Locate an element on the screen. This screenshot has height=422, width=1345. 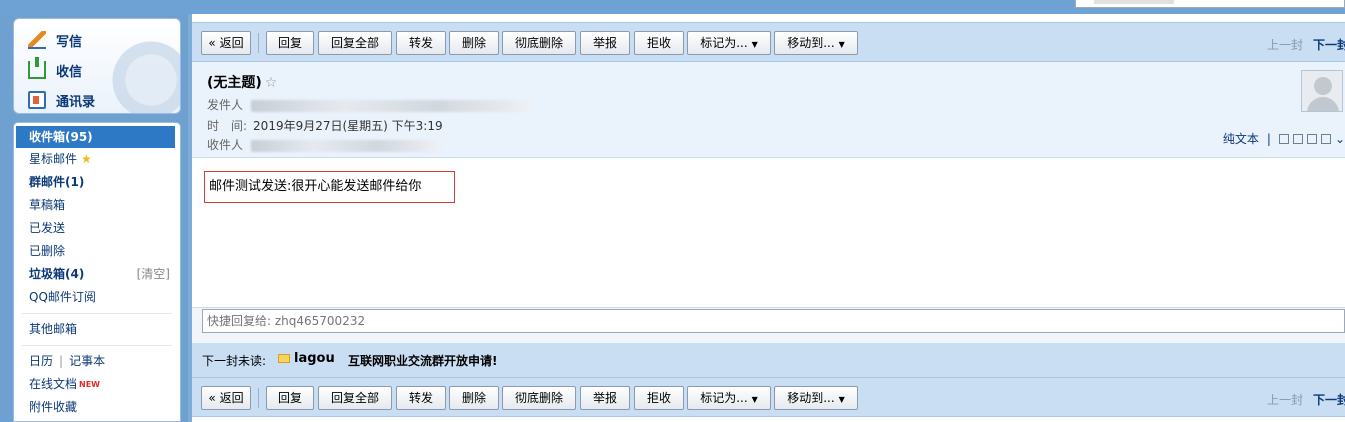
folder-drafts-label: 草稿箱 is located at coordinates (47, 205).